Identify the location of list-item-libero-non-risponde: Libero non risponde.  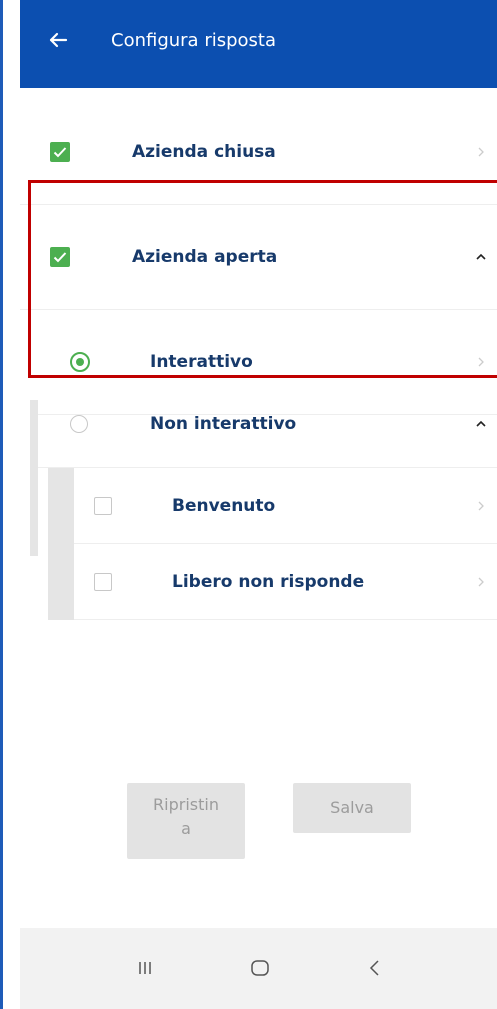
(285, 582).